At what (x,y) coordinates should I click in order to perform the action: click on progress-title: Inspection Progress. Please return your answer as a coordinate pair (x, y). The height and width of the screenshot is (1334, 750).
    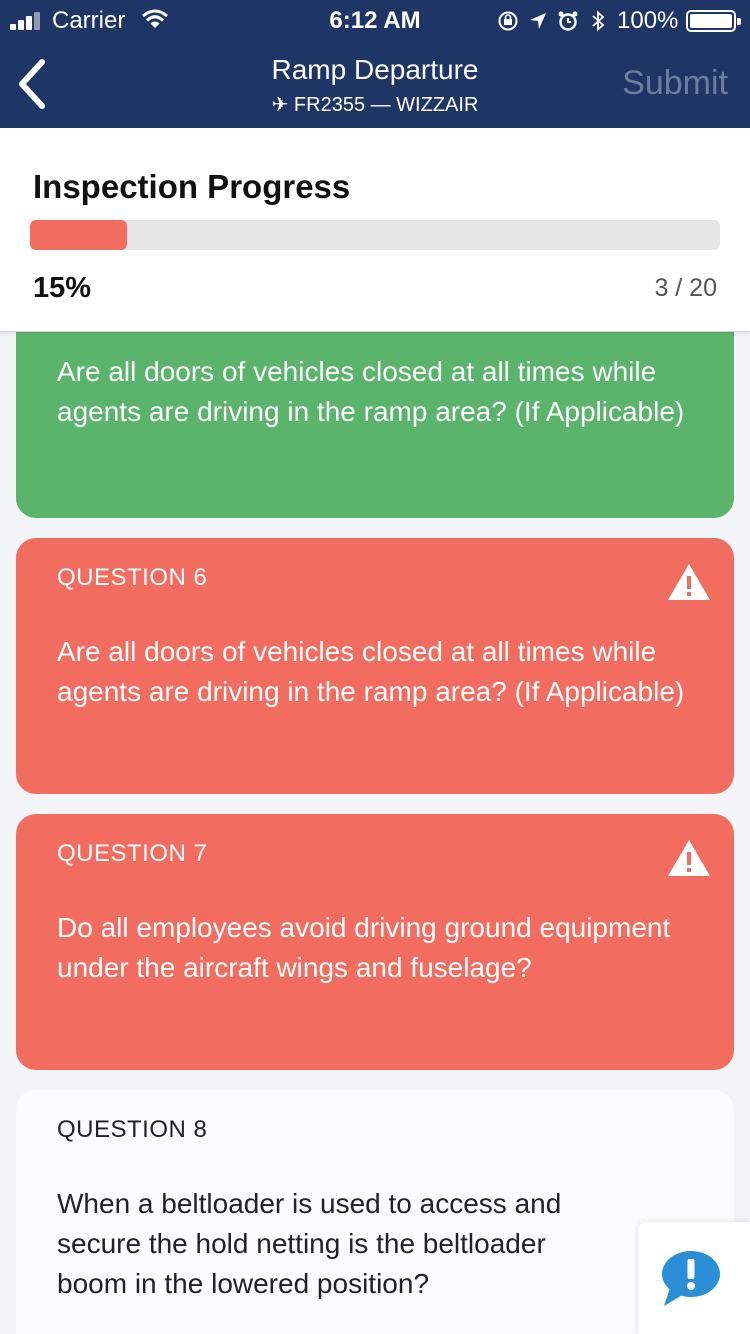
    Looking at the image, I should click on (192, 186).